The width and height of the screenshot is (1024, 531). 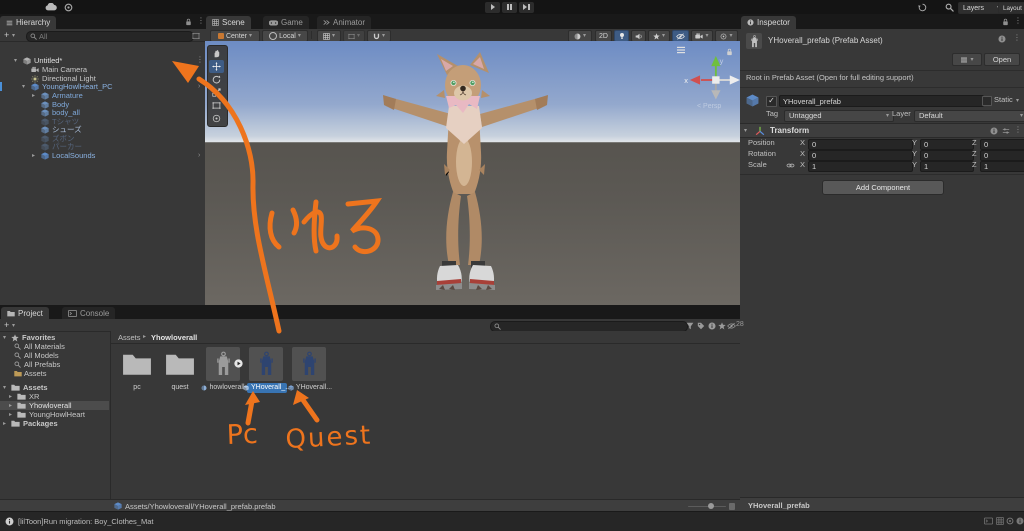 I want to click on static-dropdown-icon: ▾, so click(x=1017, y=101).